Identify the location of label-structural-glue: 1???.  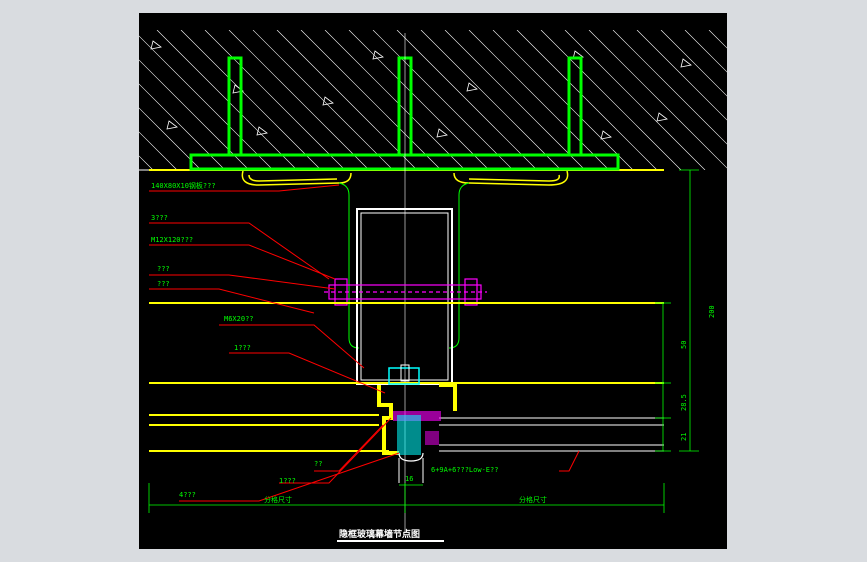
(287, 481).